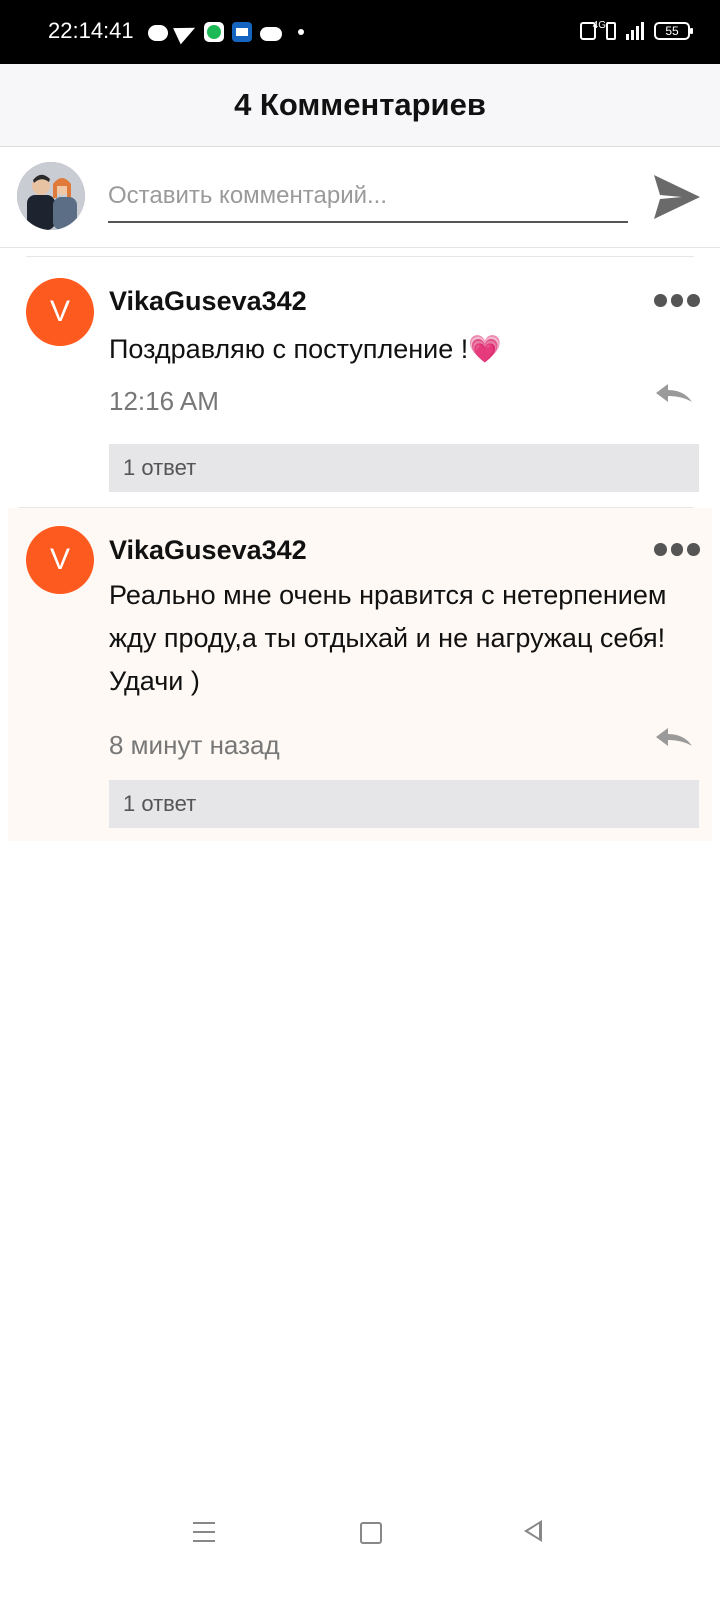 Image resolution: width=720 pixels, height=1600 pixels. Describe the element at coordinates (271, 33) in the screenshot. I see `gamepad-icon` at that location.